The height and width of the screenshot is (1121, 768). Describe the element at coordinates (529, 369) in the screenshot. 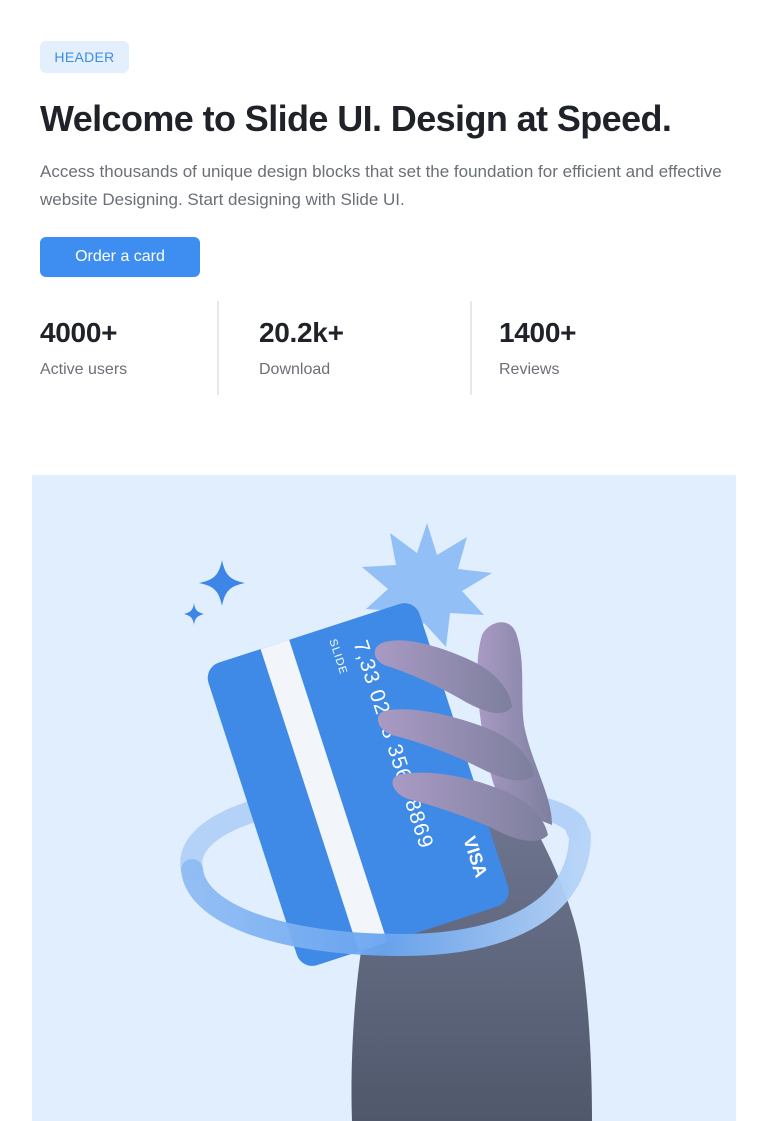

I see `stat-label: Reviews` at that location.